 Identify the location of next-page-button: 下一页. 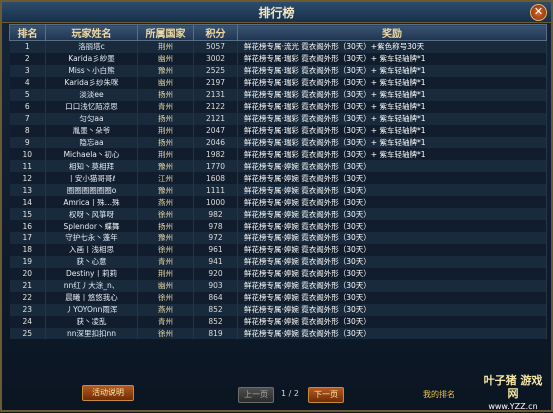
(326, 395).